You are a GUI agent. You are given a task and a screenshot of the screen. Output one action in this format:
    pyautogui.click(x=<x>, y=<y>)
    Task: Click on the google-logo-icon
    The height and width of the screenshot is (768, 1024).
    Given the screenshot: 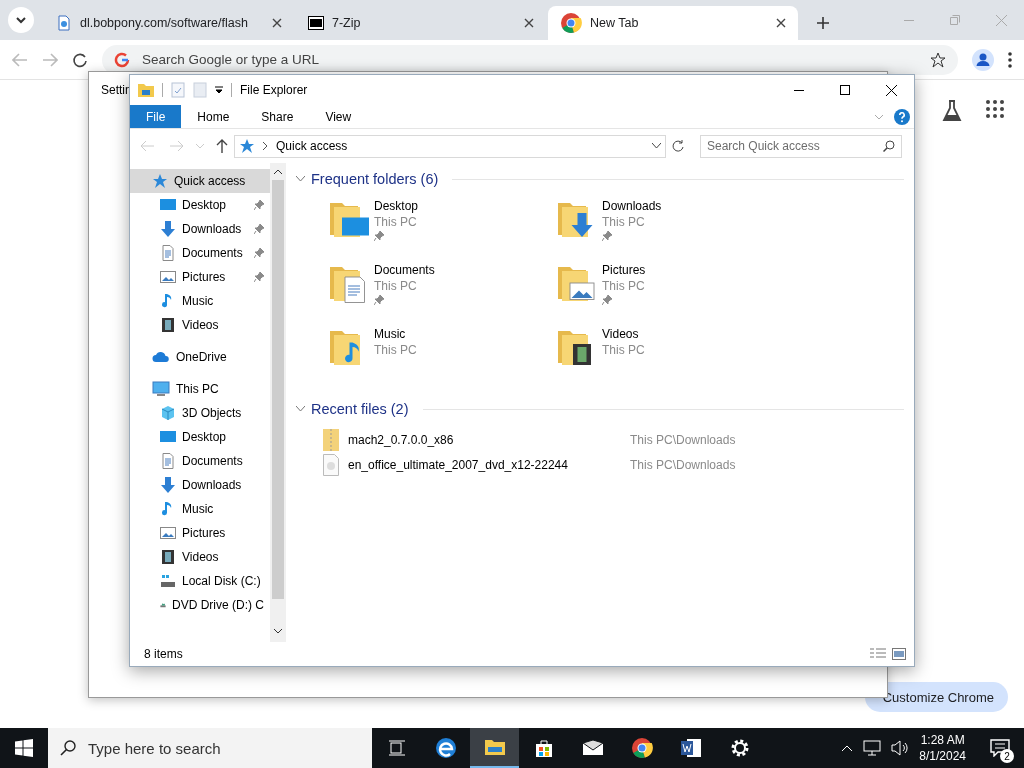 What is the action you would take?
    pyautogui.click(x=122, y=59)
    